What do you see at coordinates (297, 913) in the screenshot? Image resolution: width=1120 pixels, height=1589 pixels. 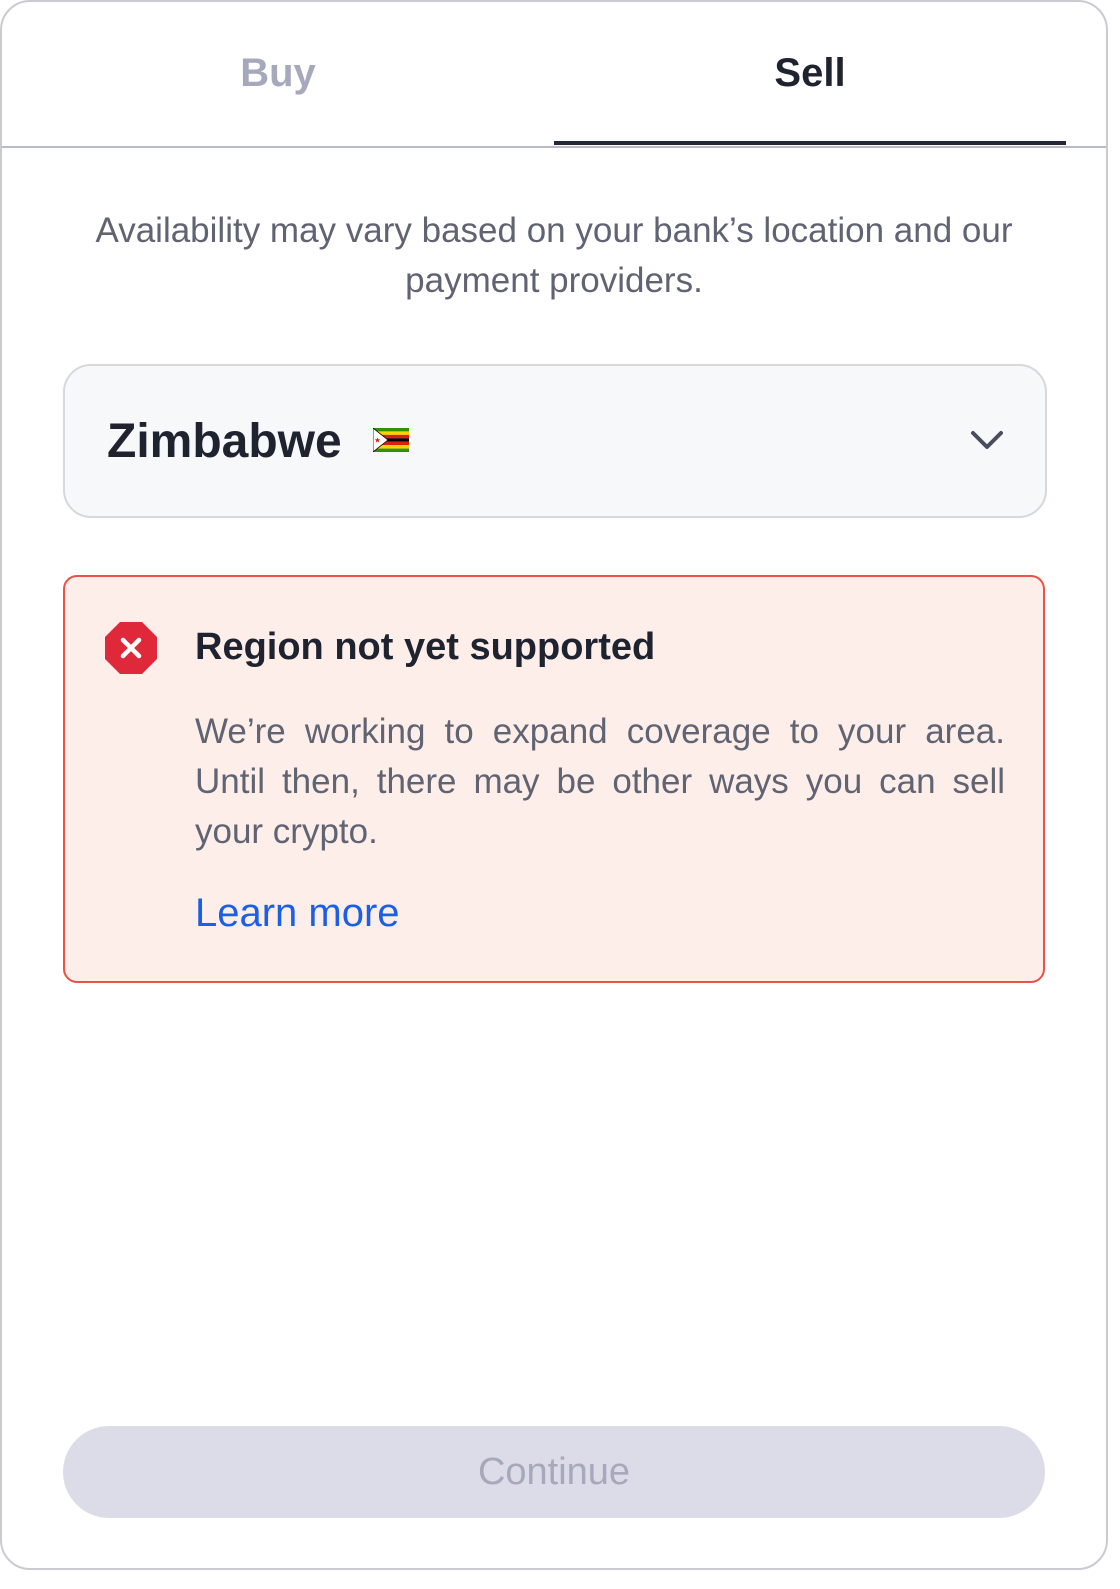 I see `learn-more-link: Learn more` at bounding box center [297, 913].